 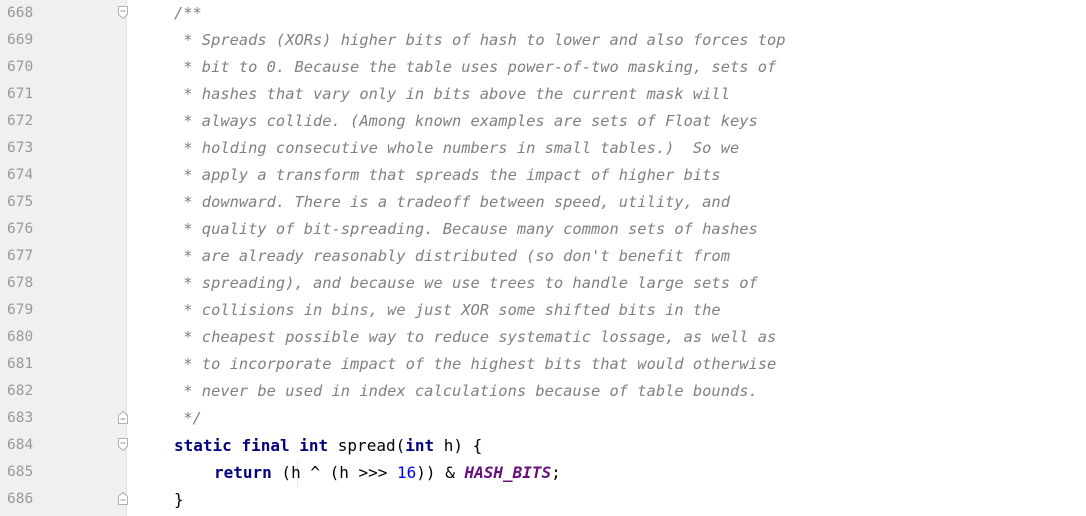 I want to click on line-number: 682, so click(x=20, y=391).